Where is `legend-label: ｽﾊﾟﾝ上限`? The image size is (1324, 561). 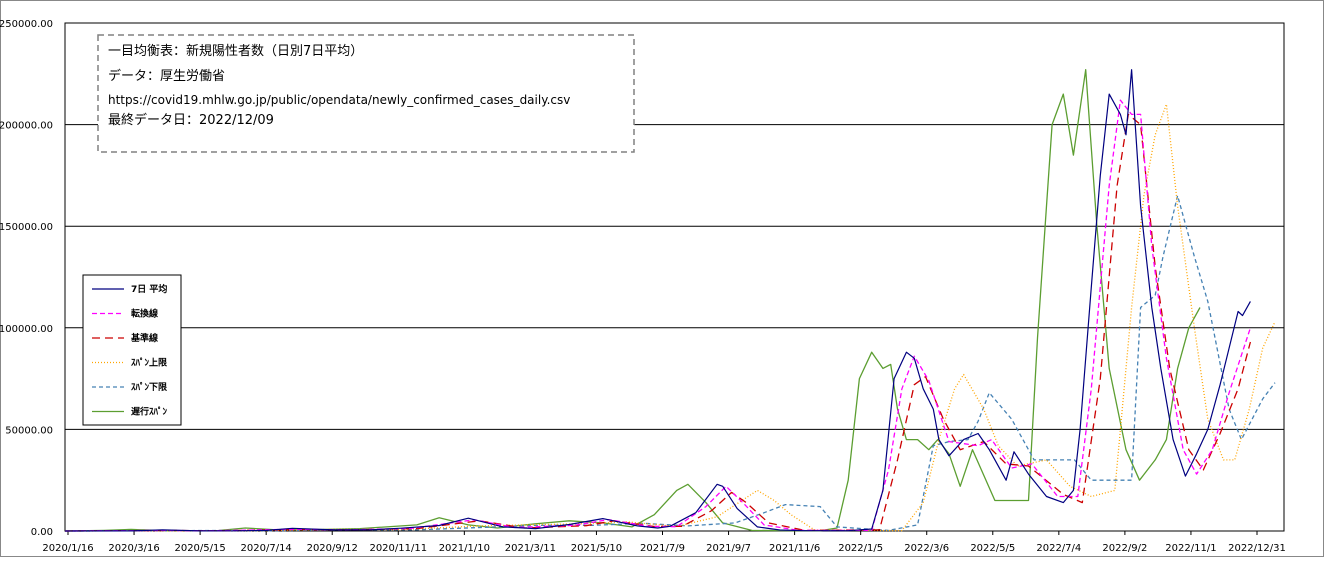
legend-label: ｽﾊﾟﾝ上限 is located at coordinates (149, 363).